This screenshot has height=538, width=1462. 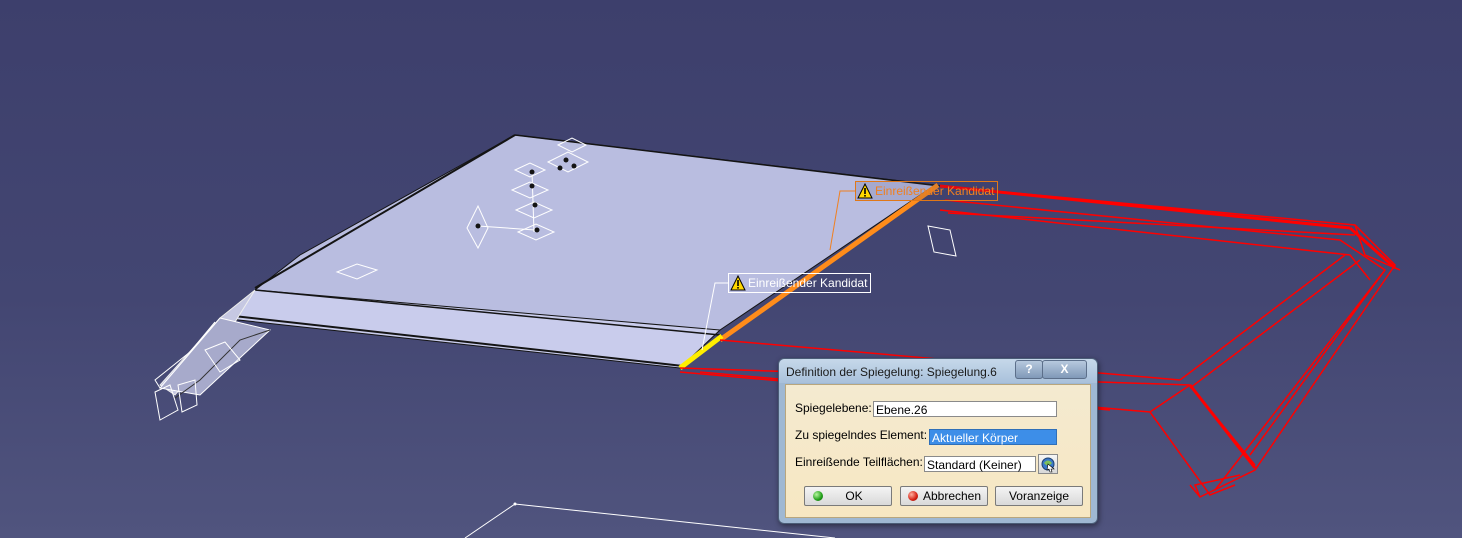 What do you see at coordinates (965, 409) in the screenshot?
I see `mirror-plane-field: Ebene.26` at bounding box center [965, 409].